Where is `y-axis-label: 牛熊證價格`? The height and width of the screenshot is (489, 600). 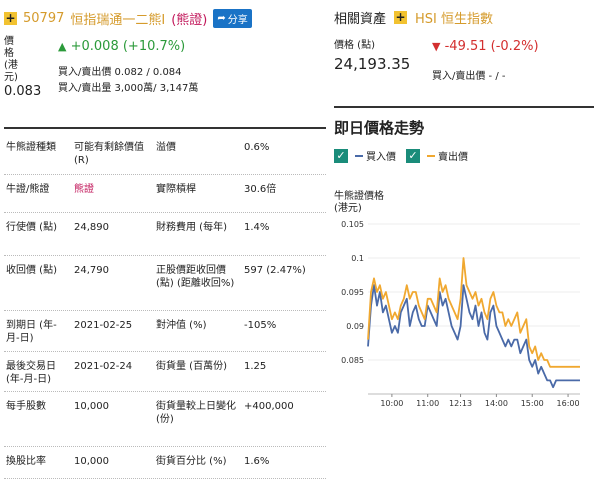 y-axis-label: 牛熊證價格 is located at coordinates (359, 195).